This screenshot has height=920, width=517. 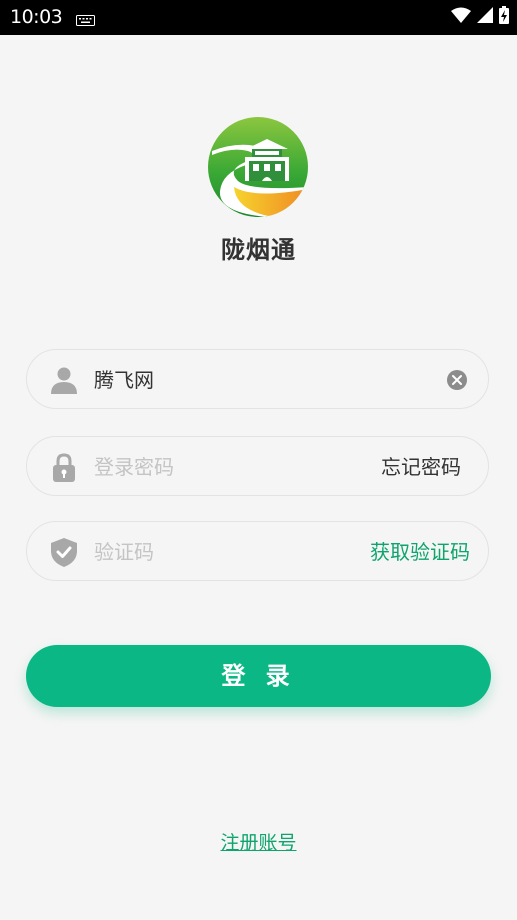 What do you see at coordinates (257, 466) in the screenshot?
I see `password-field: 登录密码 忘记密码` at bounding box center [257, 466].